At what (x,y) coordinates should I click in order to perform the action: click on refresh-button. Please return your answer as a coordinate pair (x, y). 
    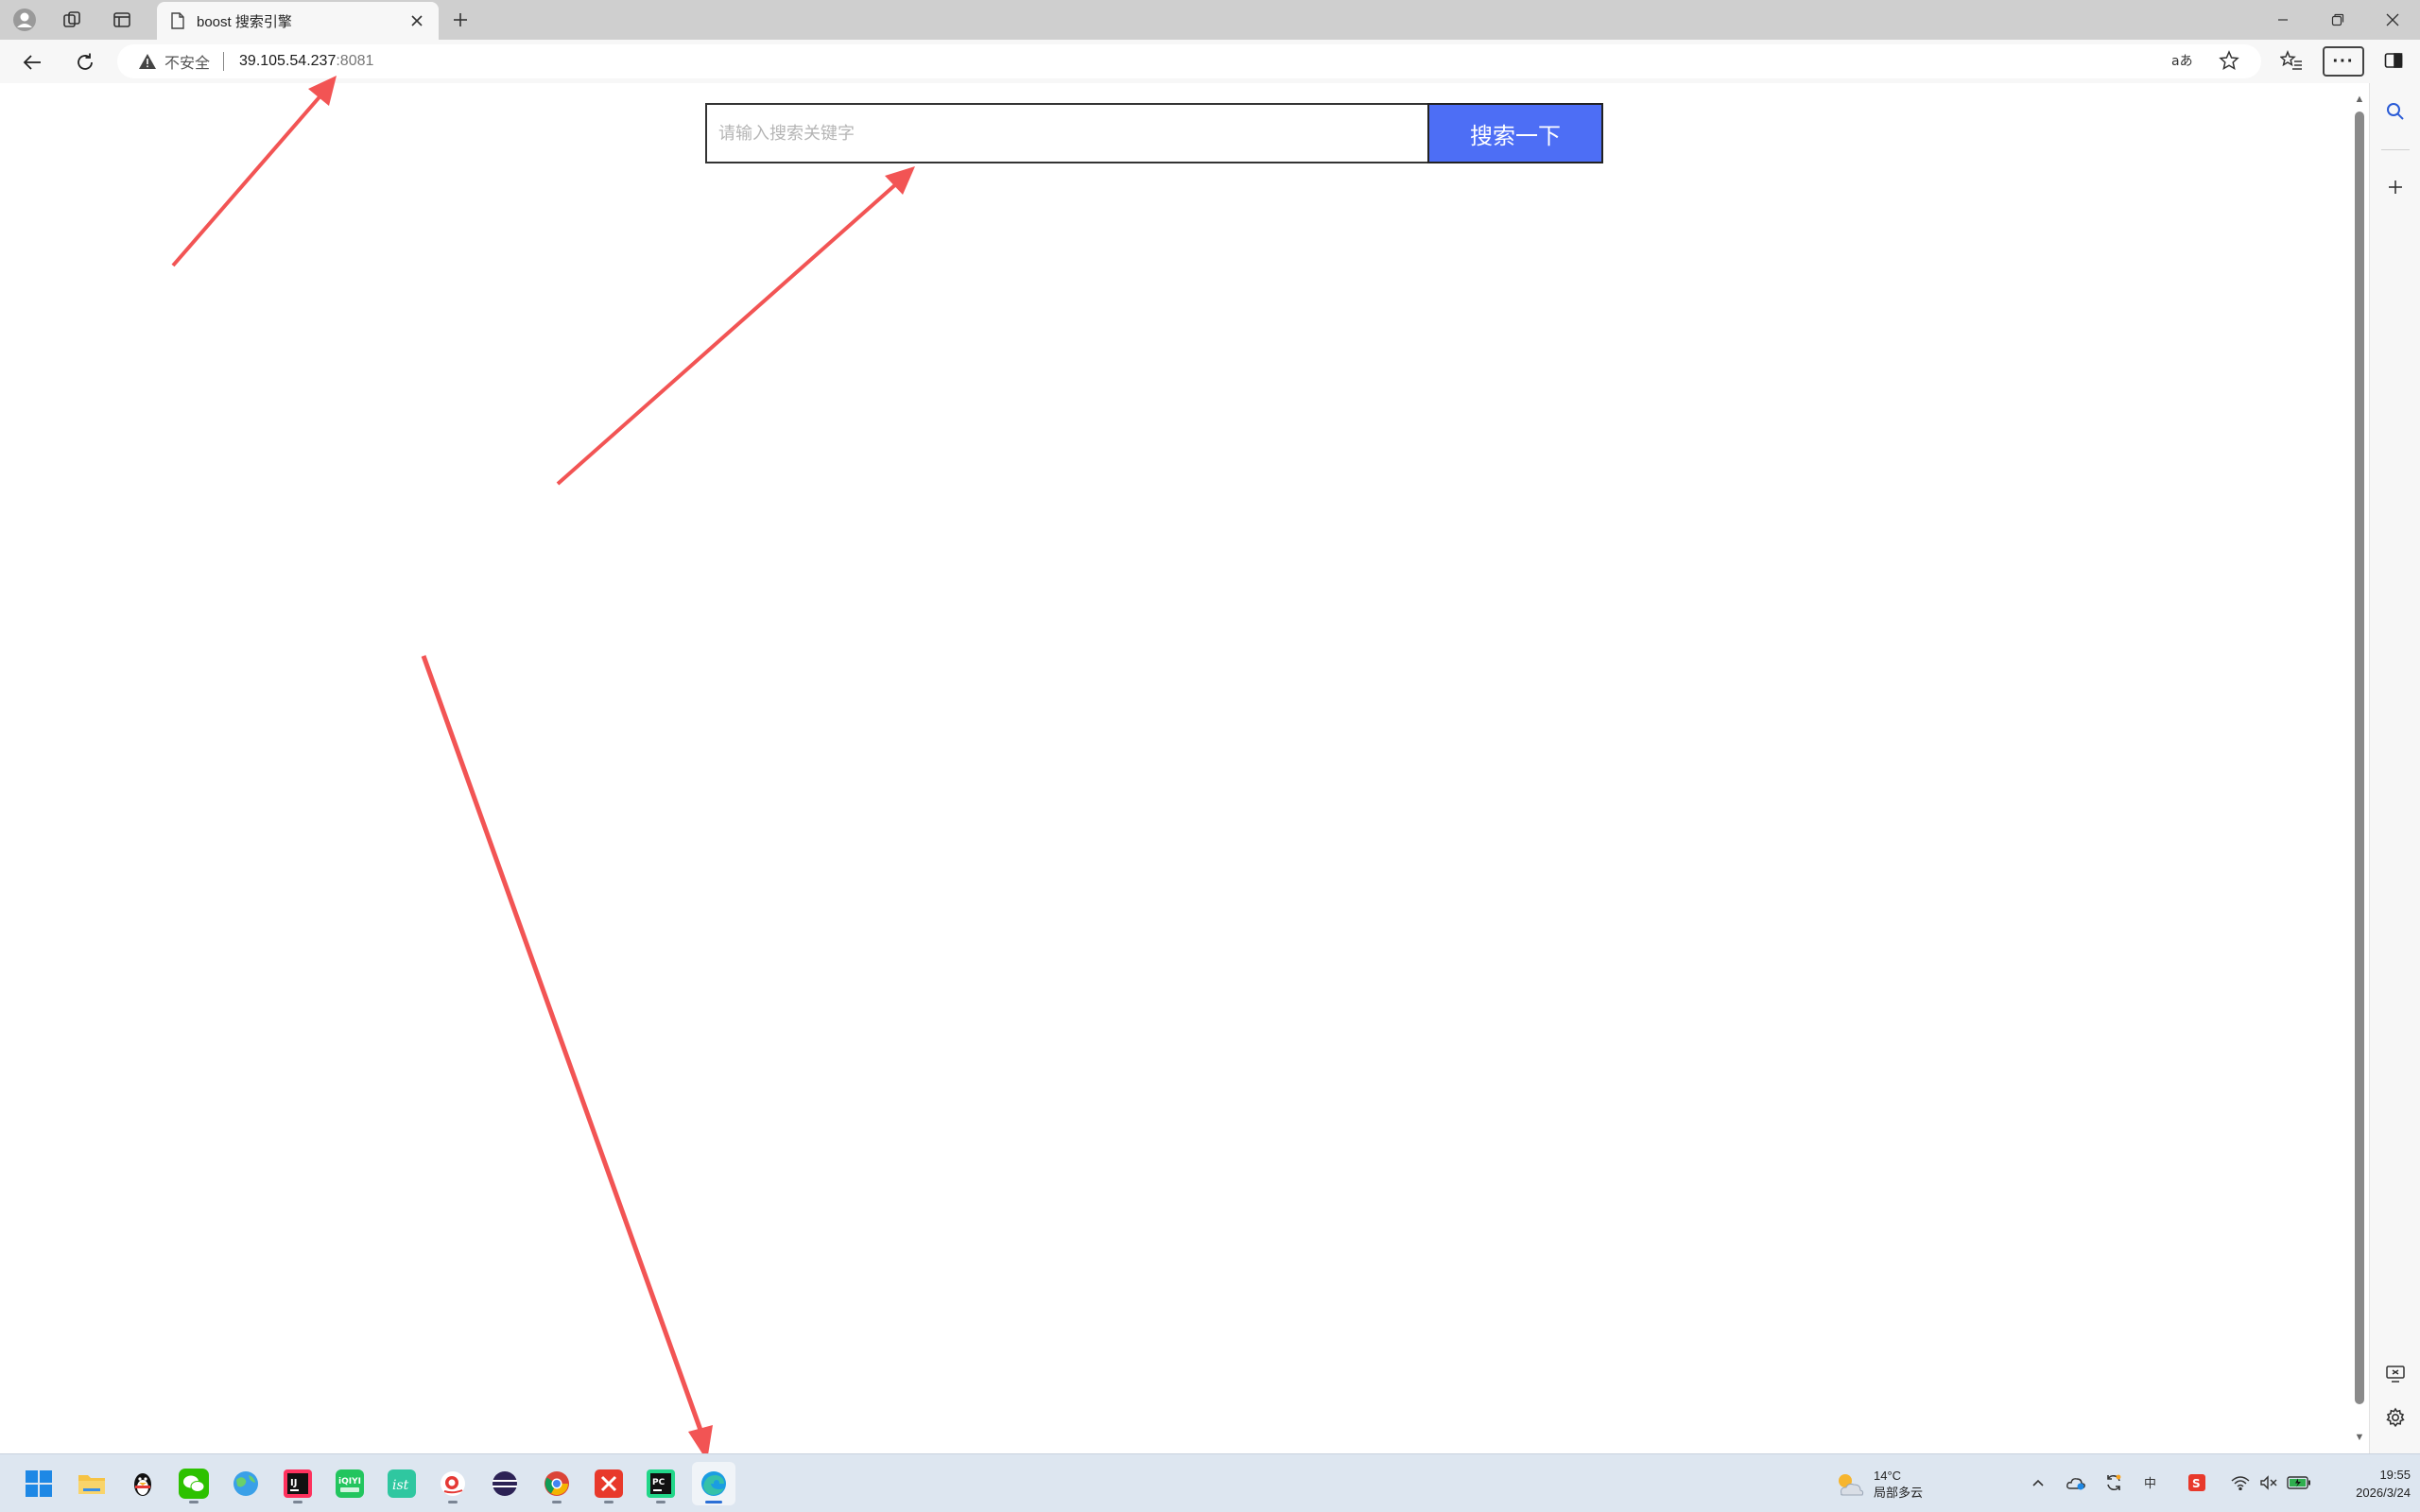
    Looking at the image, I should click on (85, 62).